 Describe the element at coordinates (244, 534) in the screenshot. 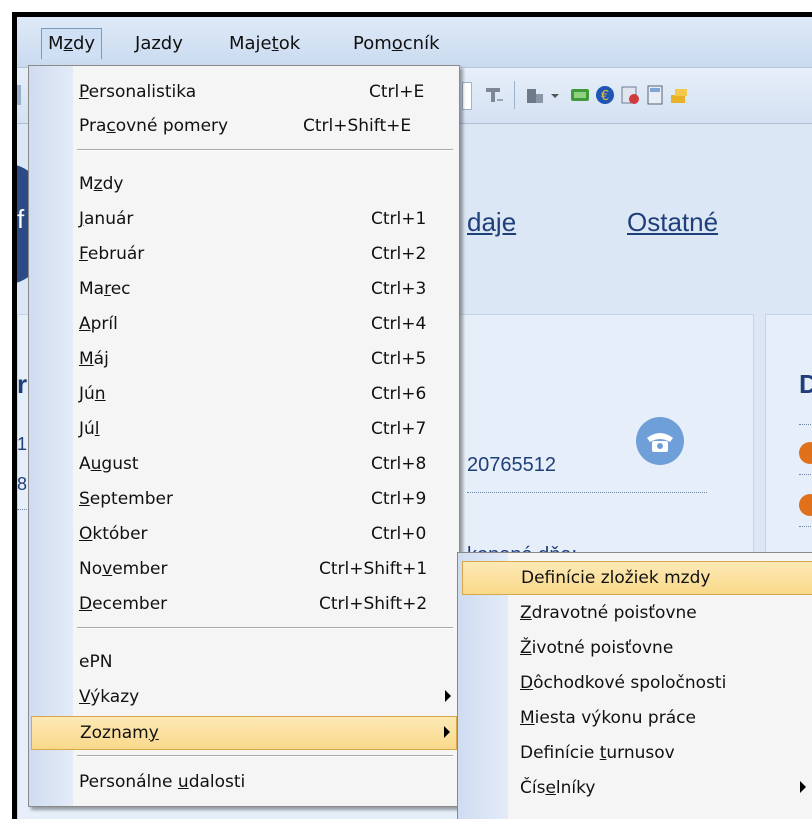

I see `menu-item-oktober: Október Ctrl+0` at that location.